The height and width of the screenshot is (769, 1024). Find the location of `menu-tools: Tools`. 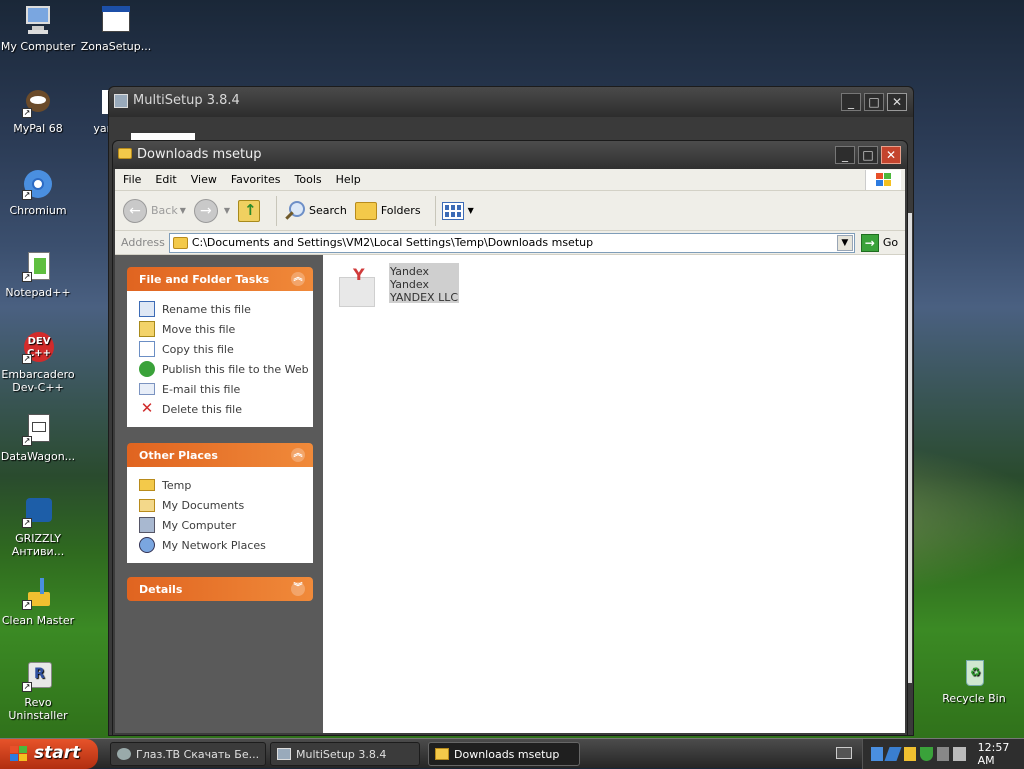

menu-tools: Tools is located at coordinates (308, 179).